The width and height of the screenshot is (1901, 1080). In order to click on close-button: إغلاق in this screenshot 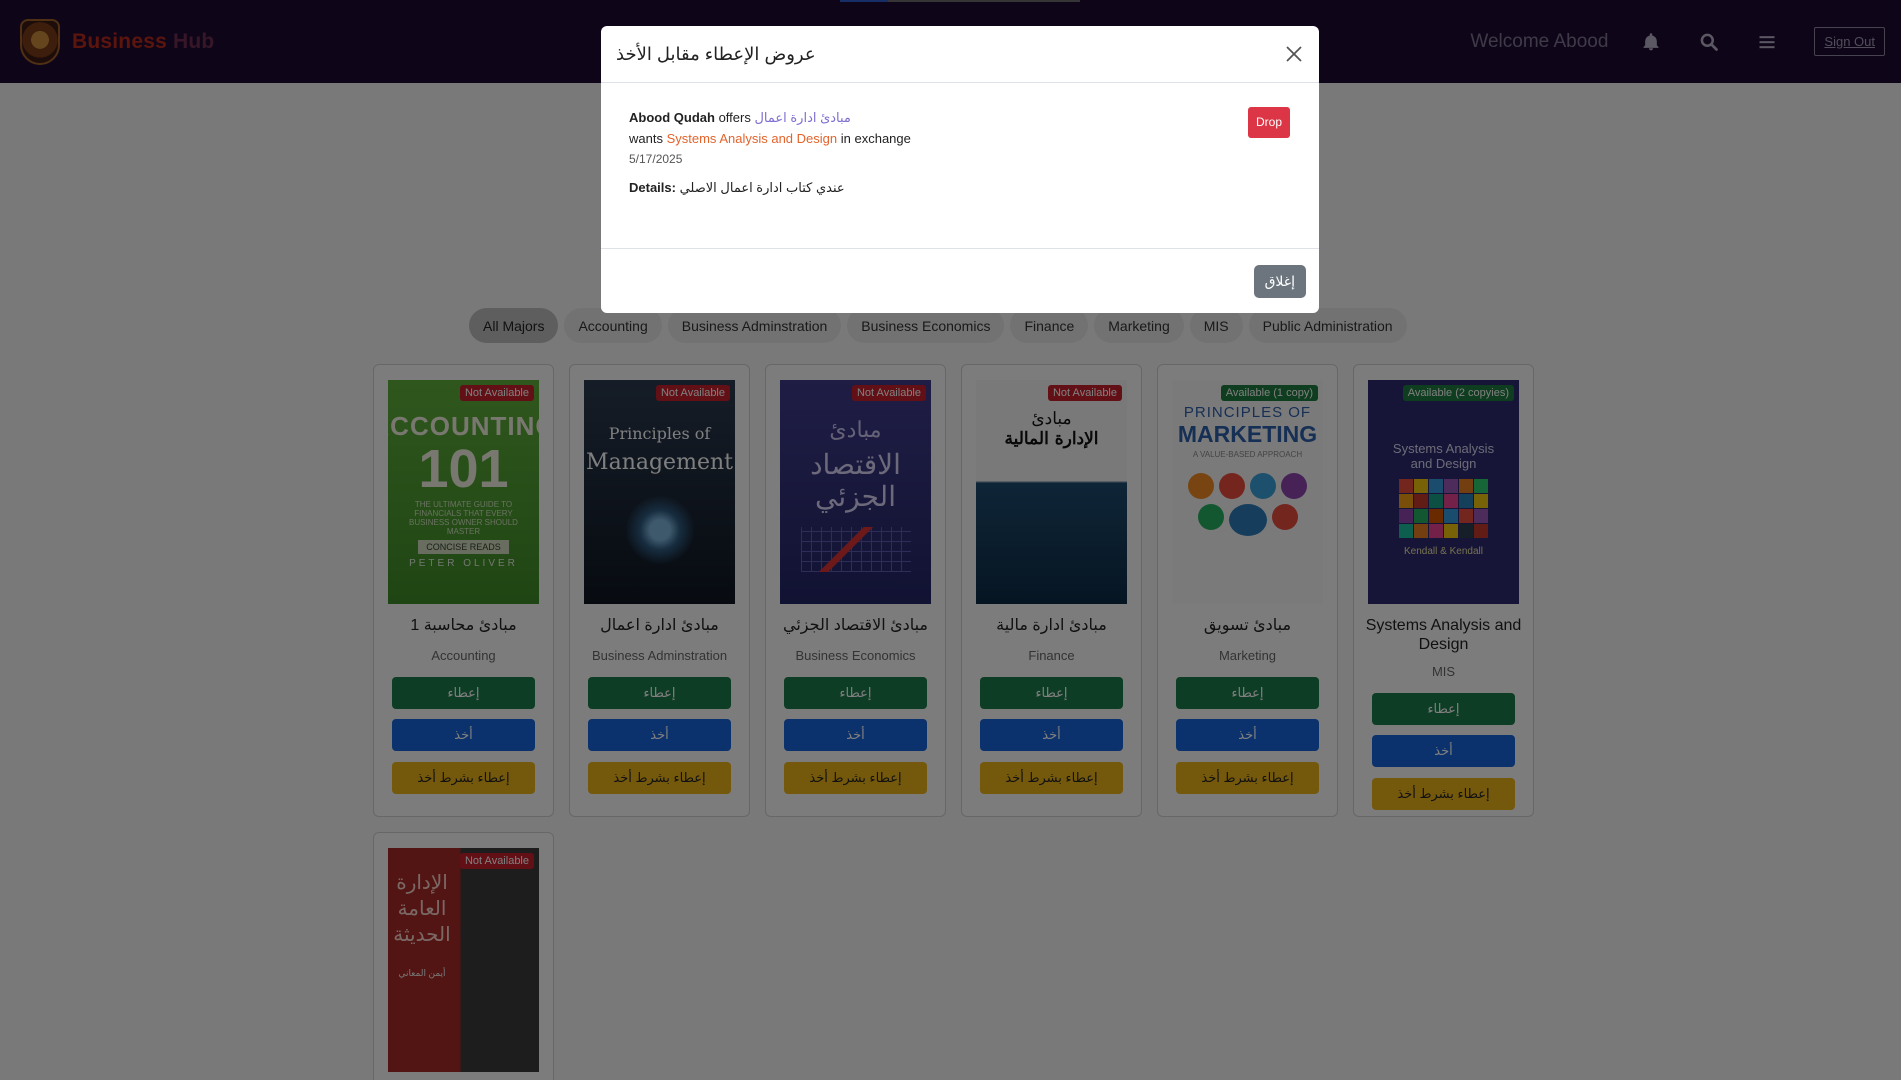, I will do `click(1279, 281)`.